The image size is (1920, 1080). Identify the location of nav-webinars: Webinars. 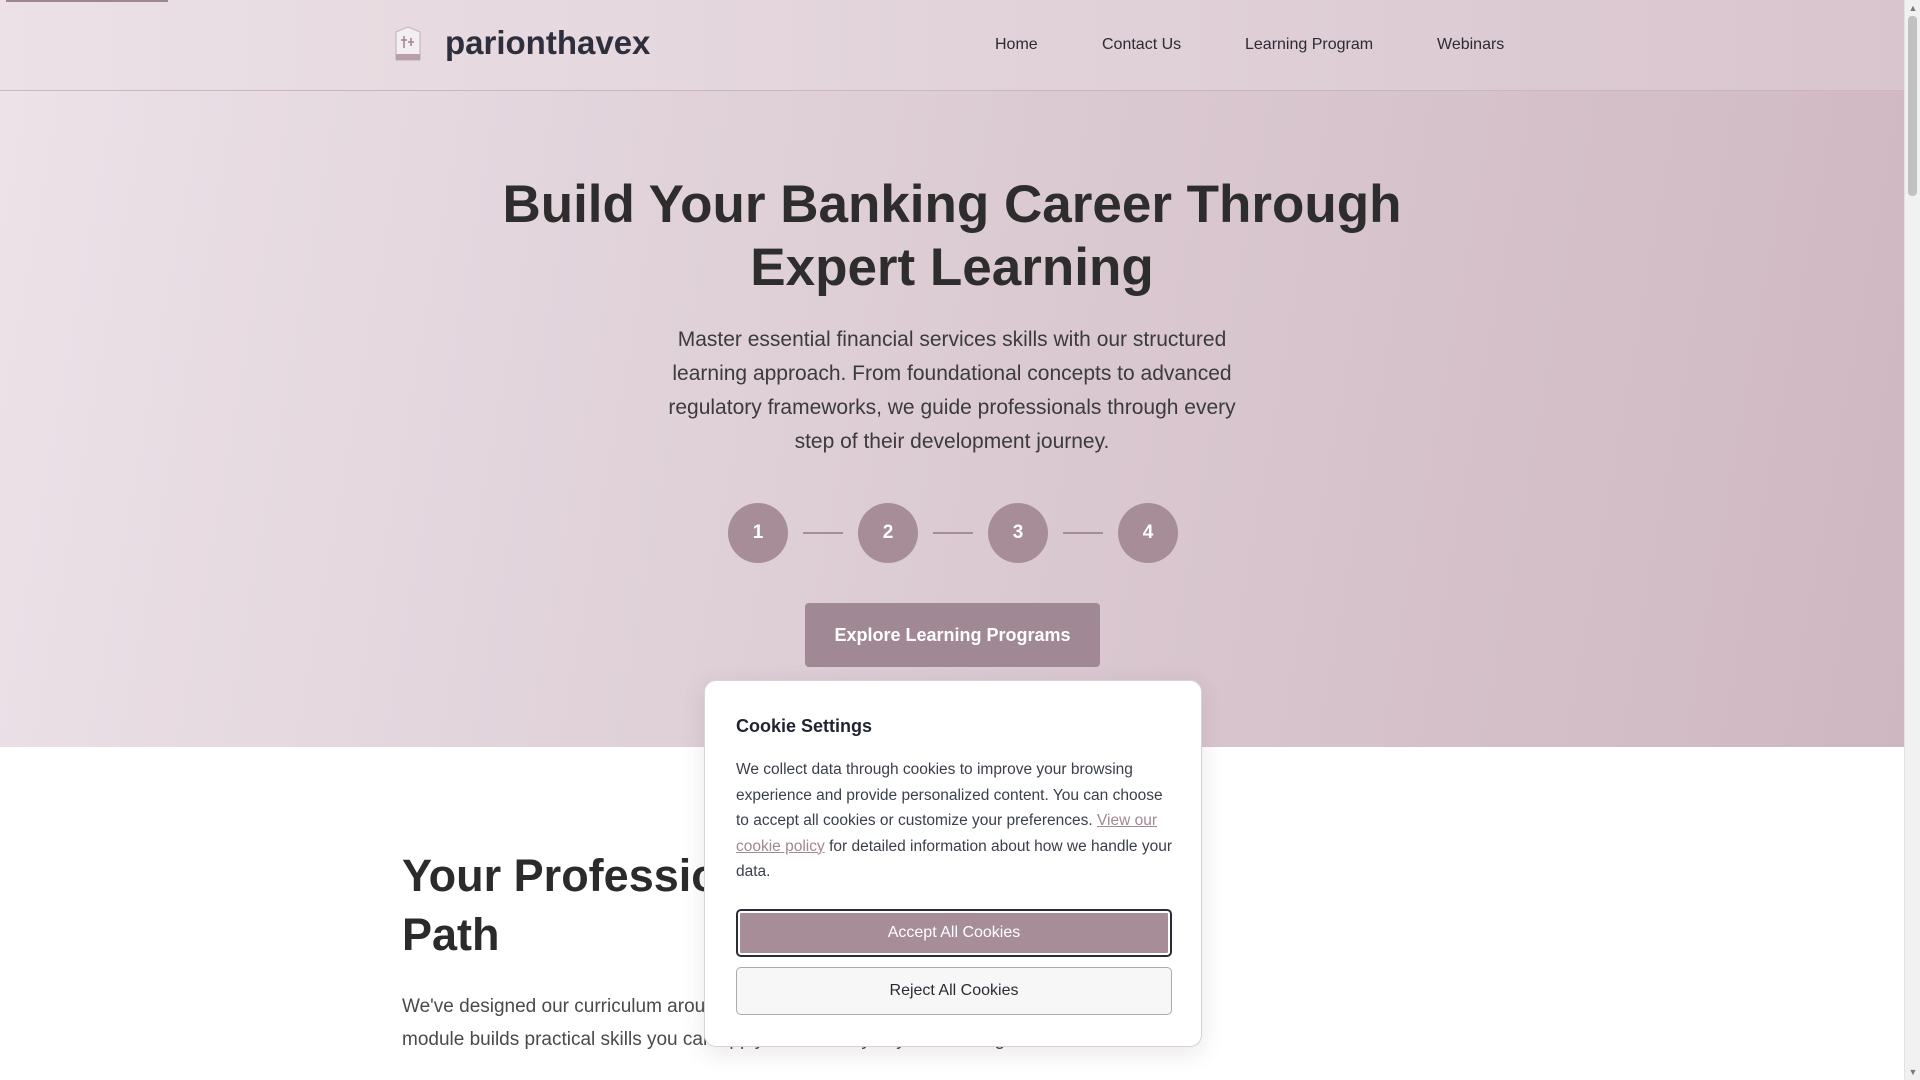
(1470, 45).